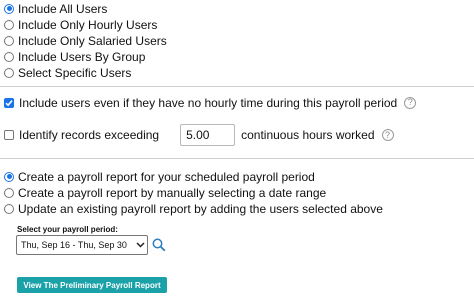  What do you see at coordinates (9, 24) in the screenshot?
I see `radio-include-hourly-users` at bounding box center [9, 24].